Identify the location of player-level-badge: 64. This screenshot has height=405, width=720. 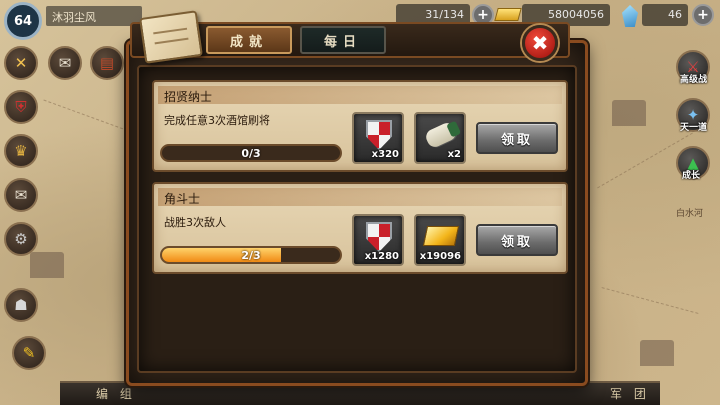
(23, 21).